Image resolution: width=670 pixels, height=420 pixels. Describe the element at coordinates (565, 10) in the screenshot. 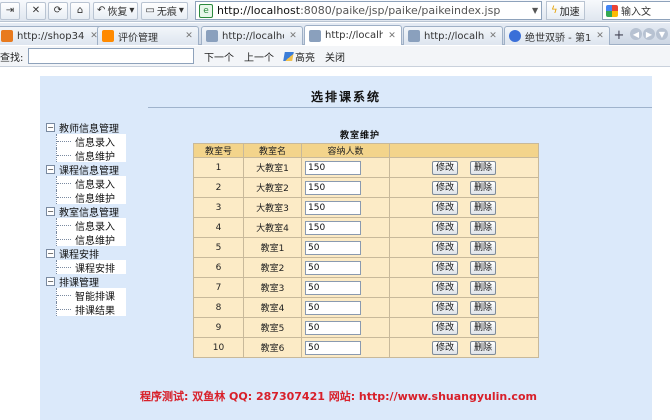

I see `accelerate-button: ϟ 加速` at that location.